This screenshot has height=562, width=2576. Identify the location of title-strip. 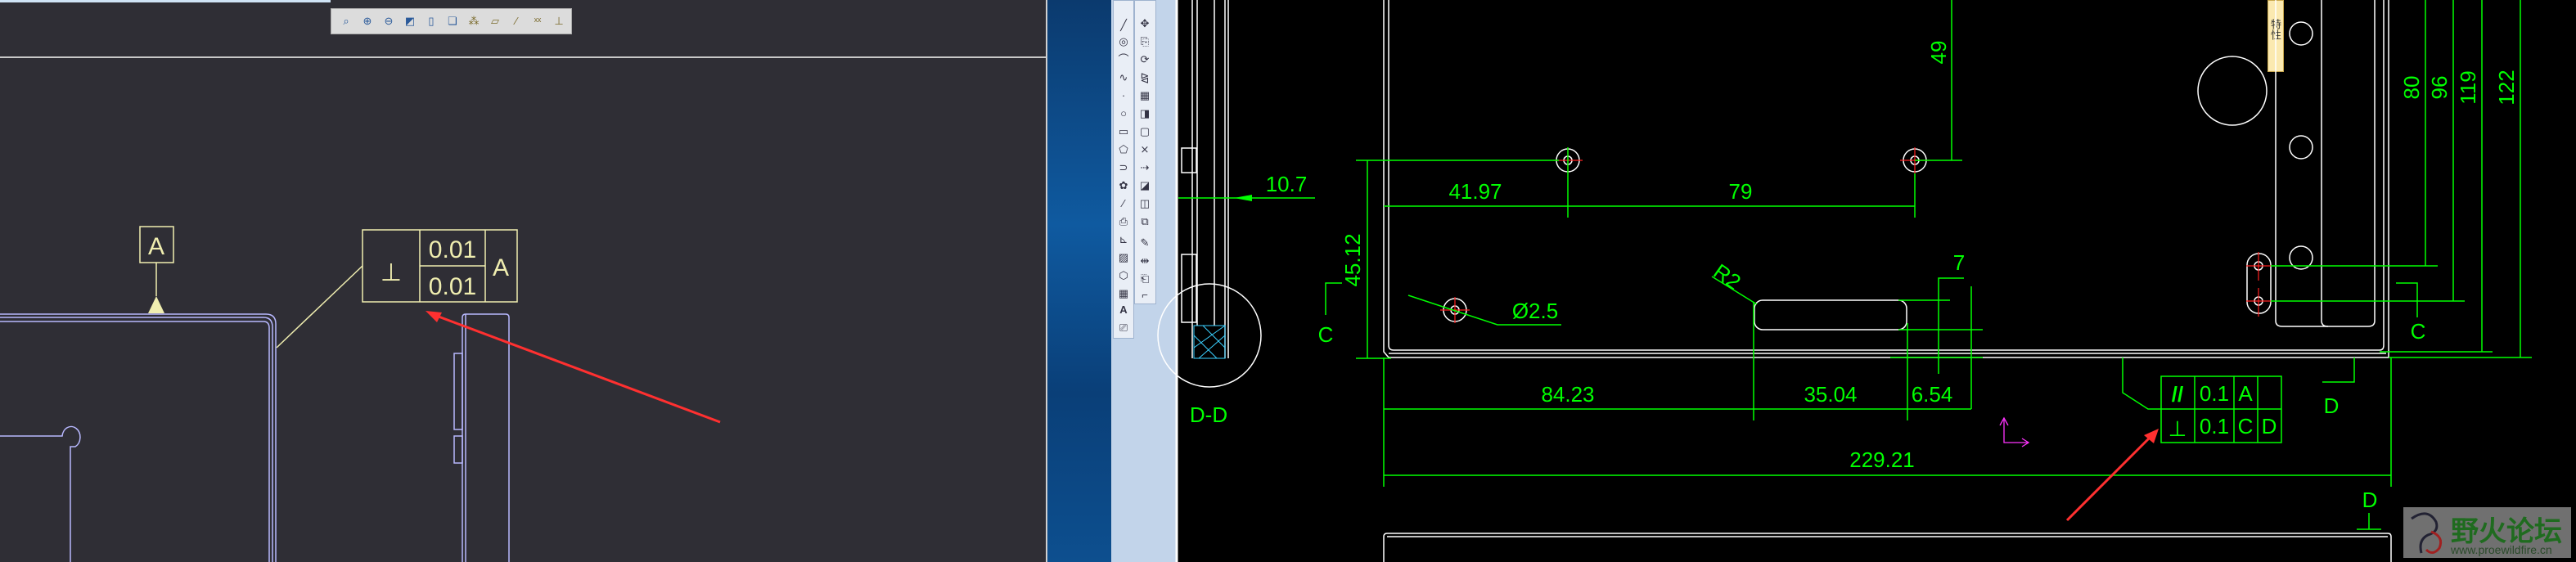
(165, 1).